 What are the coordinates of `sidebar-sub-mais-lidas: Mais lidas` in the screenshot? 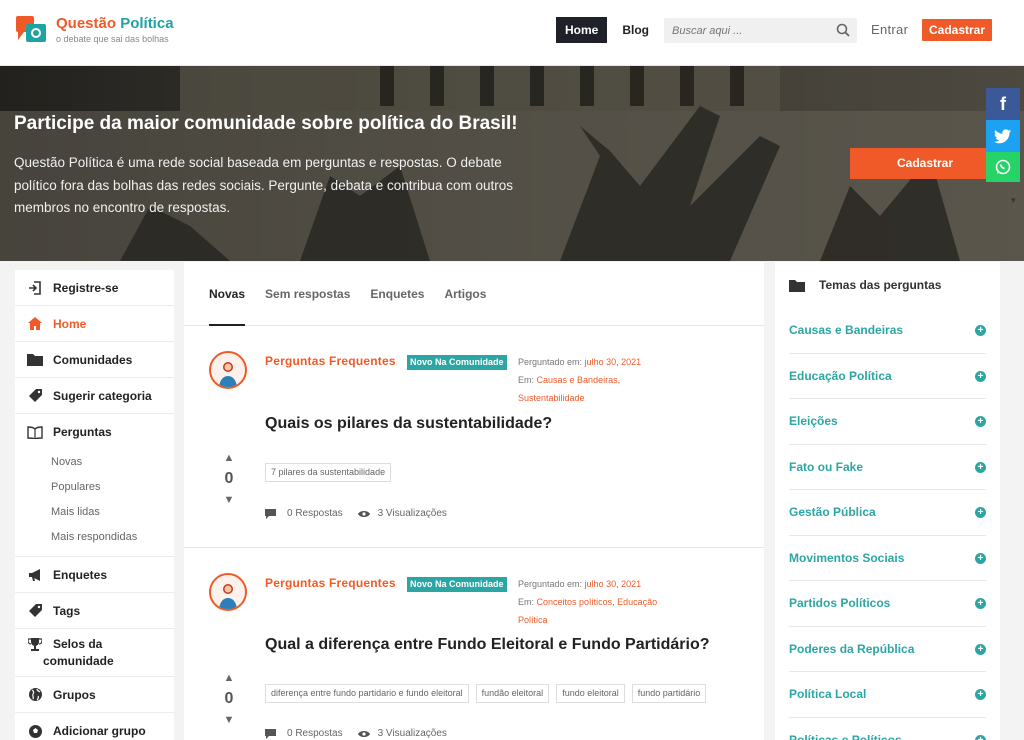 It's located at (94, 512).